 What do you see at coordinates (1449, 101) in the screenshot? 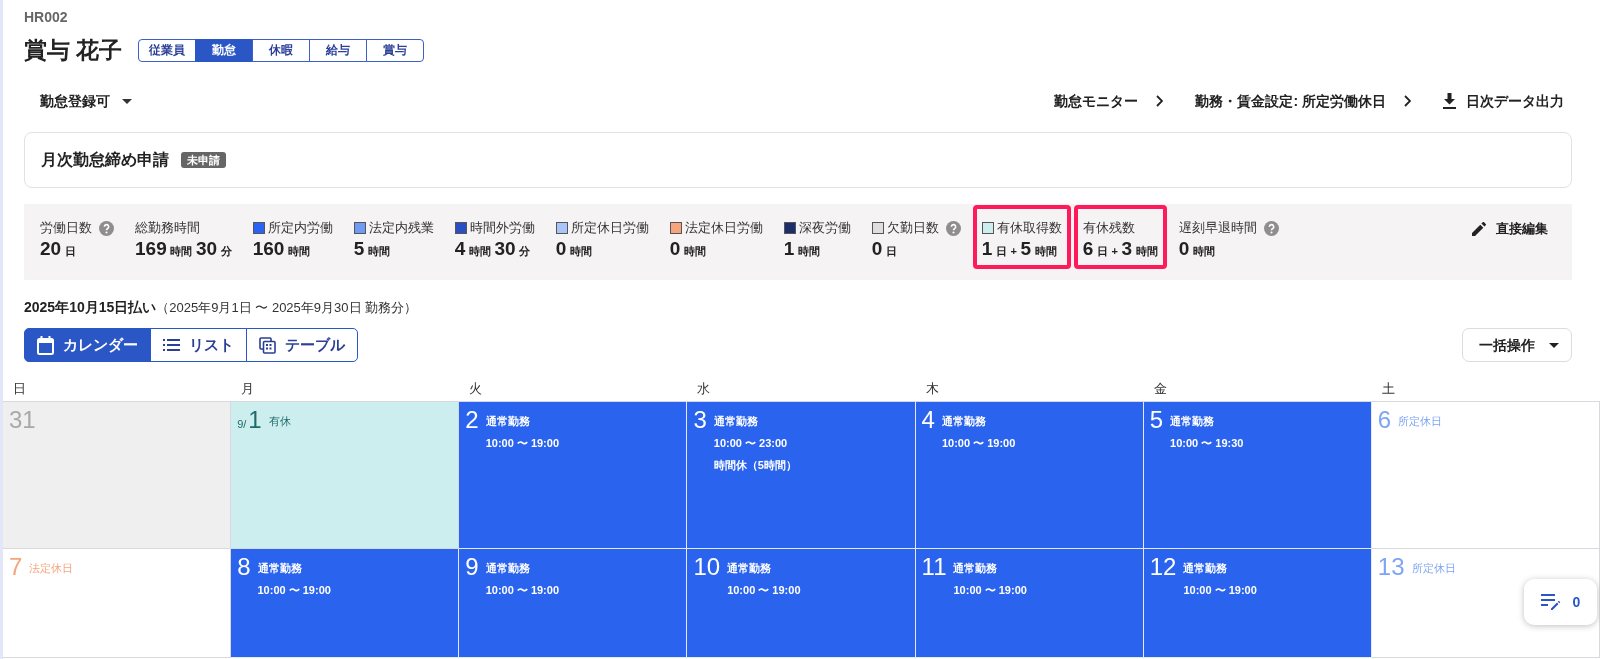
I see `download-icon` at bounding box center [1449, 101].